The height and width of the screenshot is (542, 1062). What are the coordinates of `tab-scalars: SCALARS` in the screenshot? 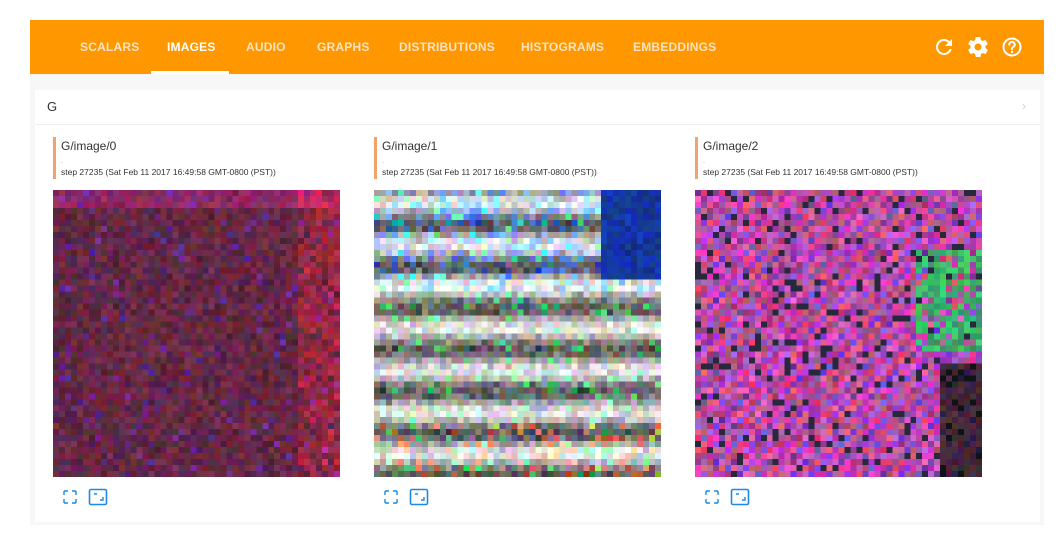 It's located at (109, 47).